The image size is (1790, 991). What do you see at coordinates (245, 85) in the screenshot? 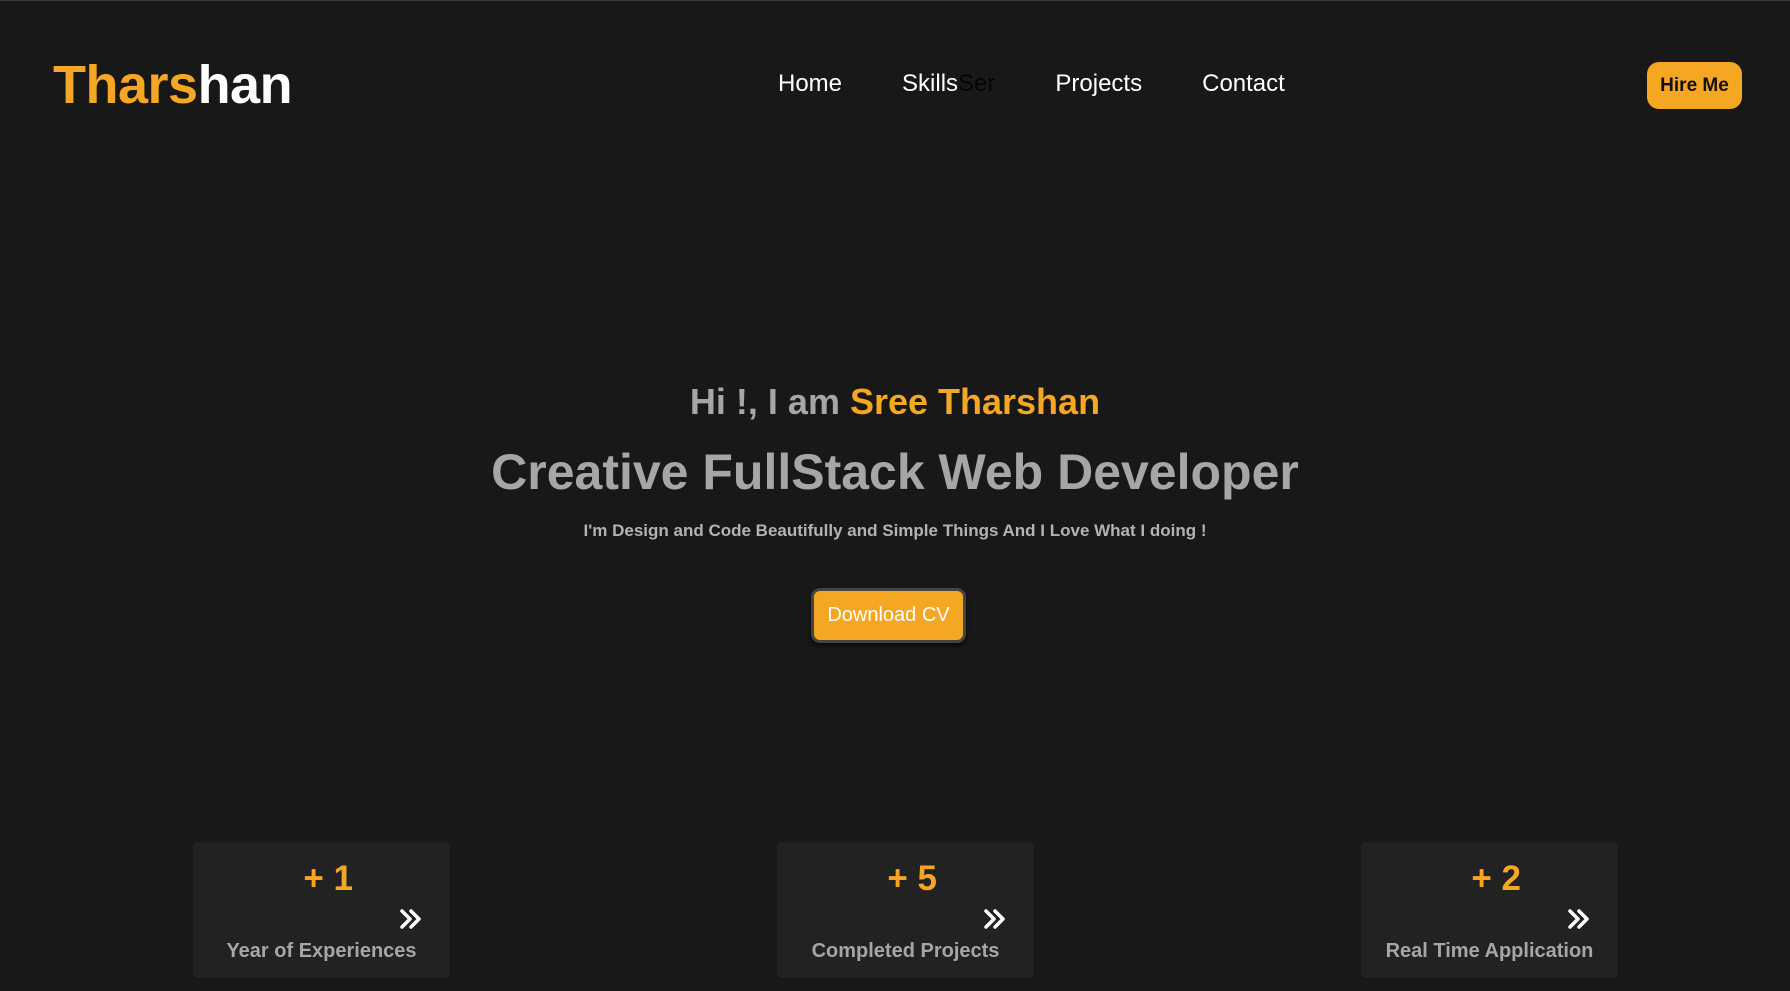
I see `logo-text-light: han` at bounding box center [245, 85].